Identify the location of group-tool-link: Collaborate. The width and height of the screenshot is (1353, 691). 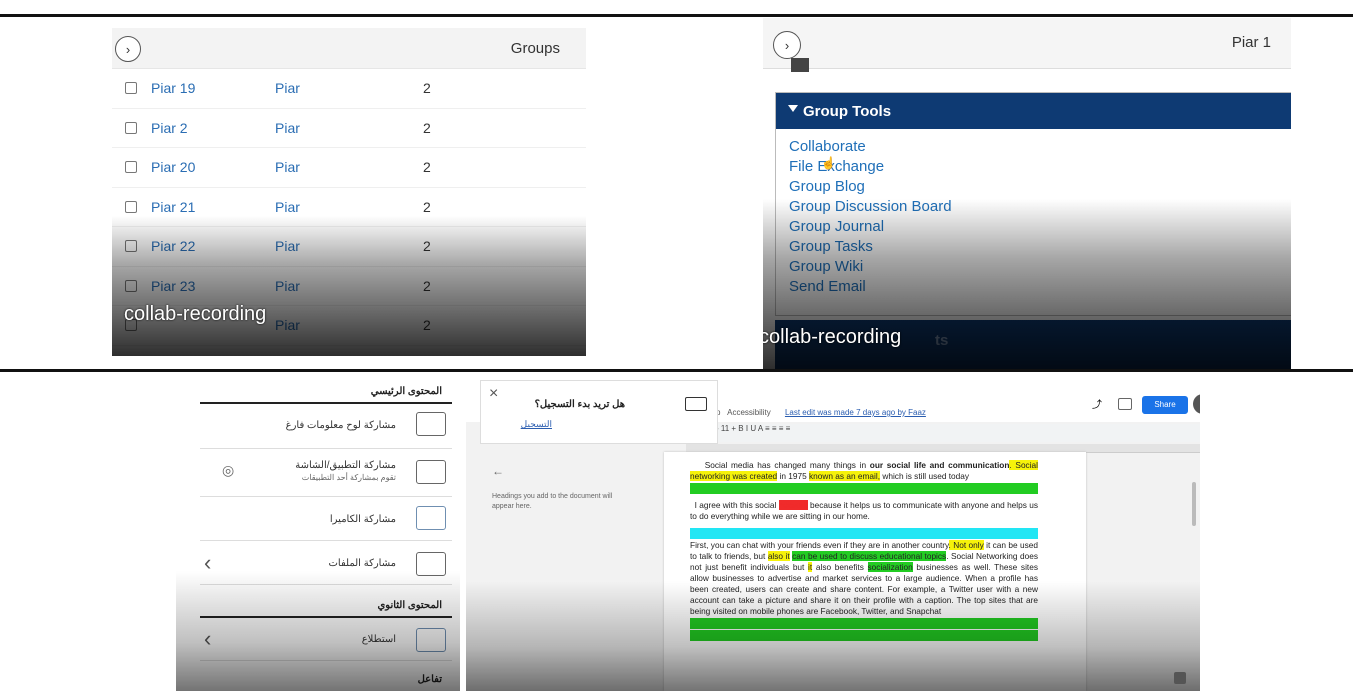
(1040, 147).